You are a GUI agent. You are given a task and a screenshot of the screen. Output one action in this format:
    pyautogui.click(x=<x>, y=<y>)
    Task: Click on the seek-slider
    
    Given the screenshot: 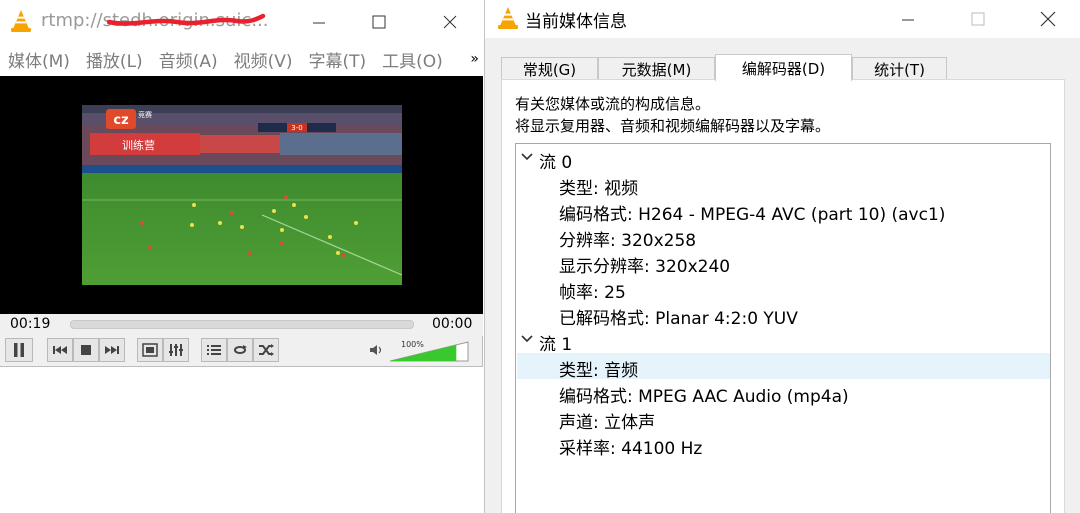 What is the action you would take?
    pyautogui.click(x=242, y=324)
    